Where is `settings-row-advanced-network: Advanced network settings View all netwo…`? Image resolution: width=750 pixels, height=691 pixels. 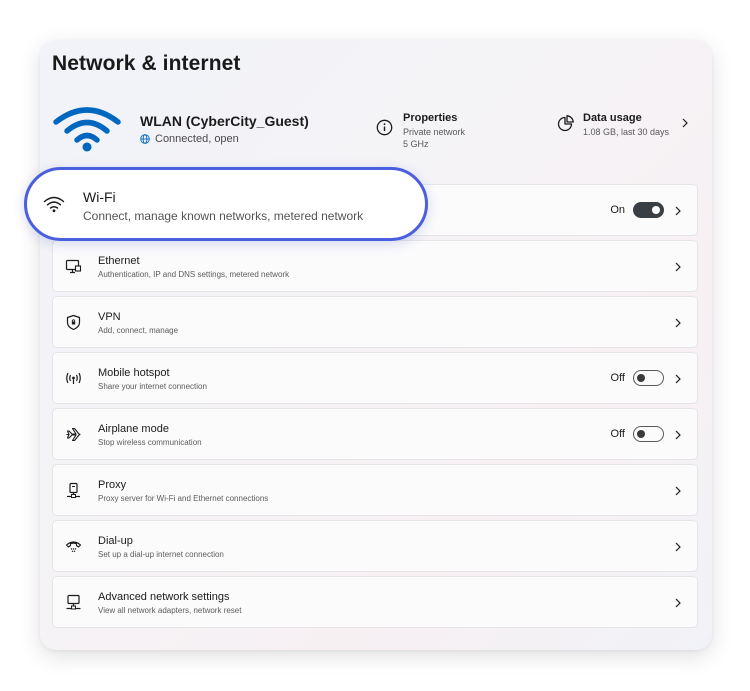
settings-row-advanced-network: Advanced network settings View all netwo… is located at coordinates (375, 602).